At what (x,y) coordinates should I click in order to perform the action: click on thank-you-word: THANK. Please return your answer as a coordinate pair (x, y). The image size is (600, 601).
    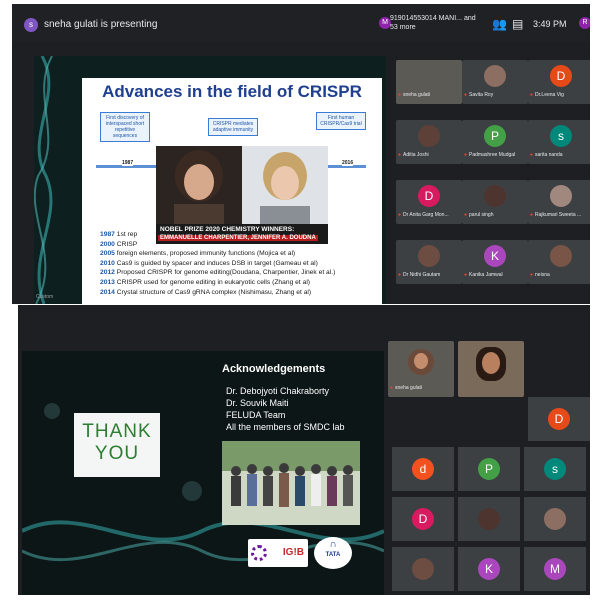
    Looking at the image, I should click on (117, 431).